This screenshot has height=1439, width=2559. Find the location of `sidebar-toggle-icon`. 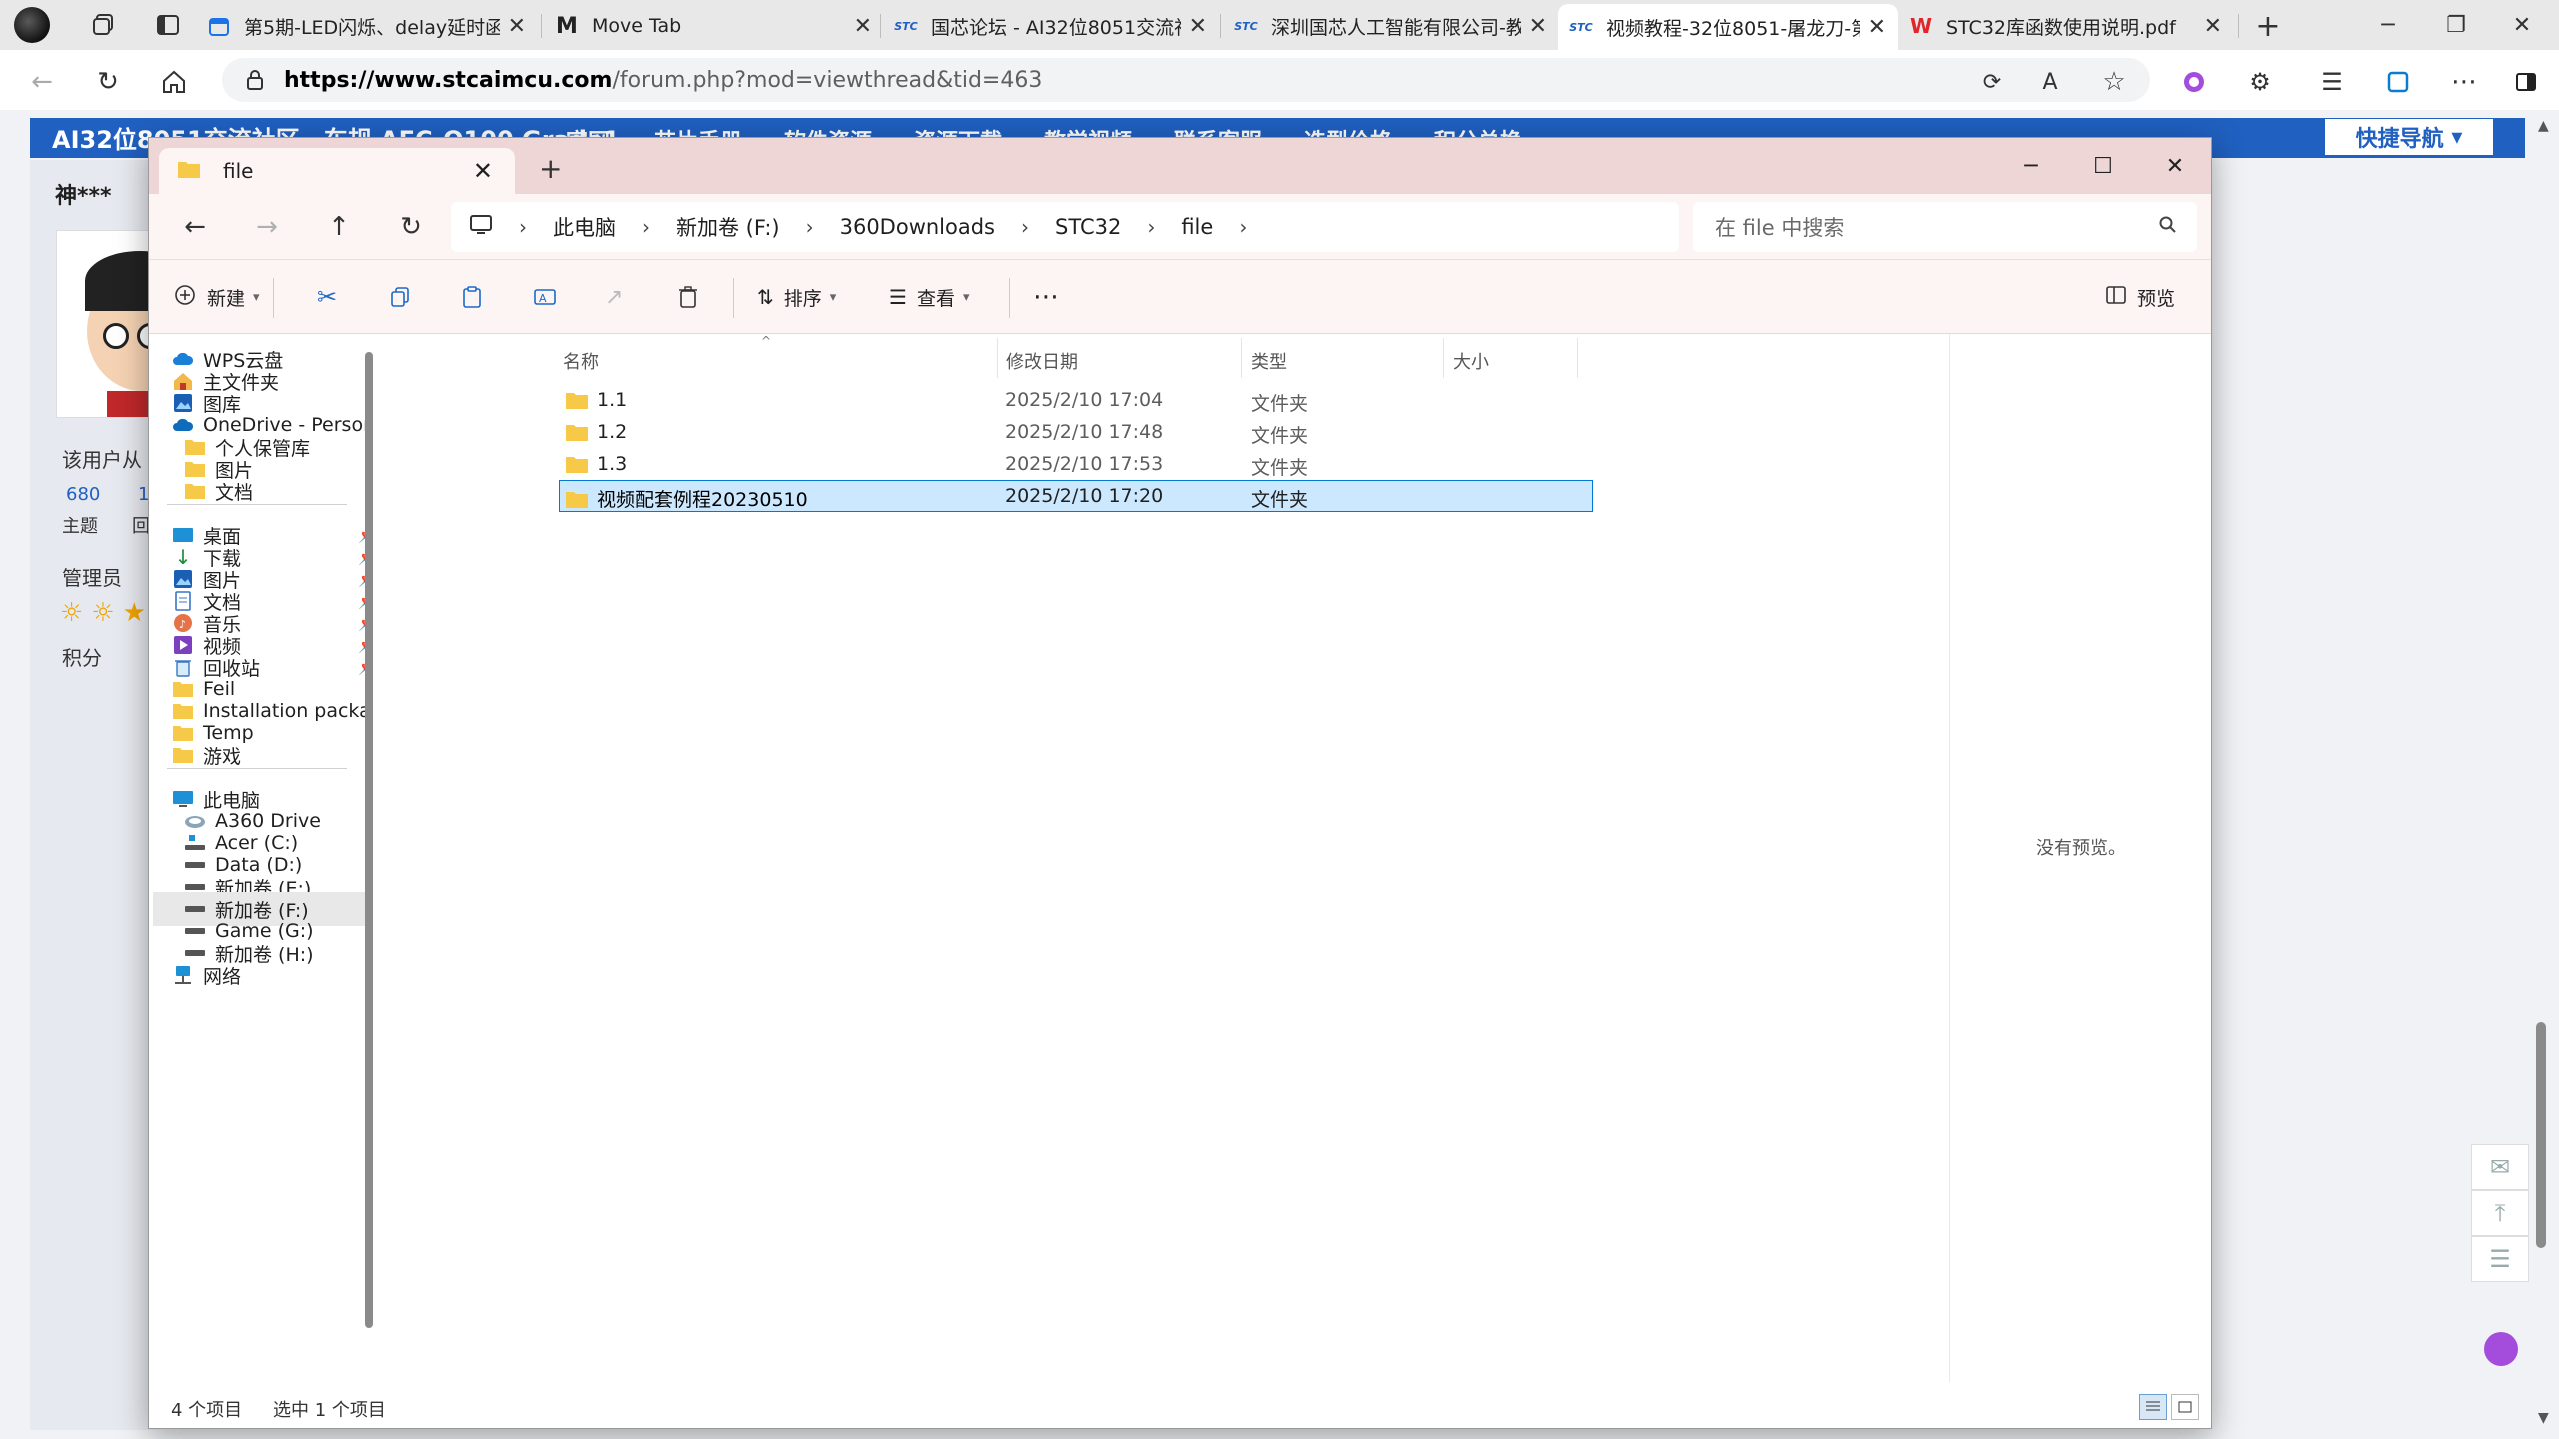

sidebar-toggle-icon is located at coordinates (2526, 82).